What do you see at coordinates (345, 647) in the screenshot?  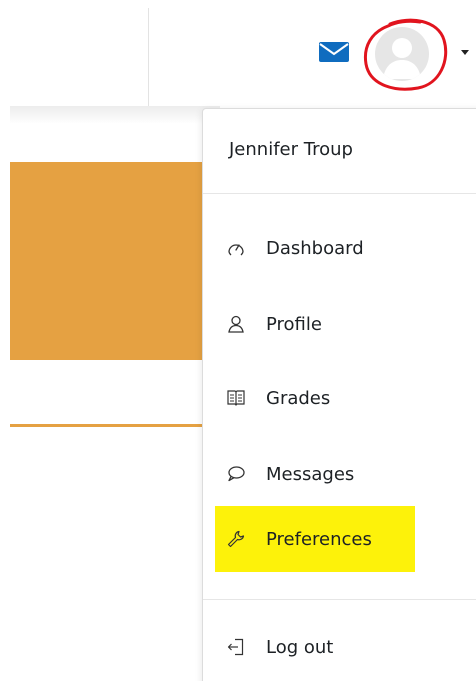 I see `menu-item-logout: Log out` at bounding box center [345, 647].